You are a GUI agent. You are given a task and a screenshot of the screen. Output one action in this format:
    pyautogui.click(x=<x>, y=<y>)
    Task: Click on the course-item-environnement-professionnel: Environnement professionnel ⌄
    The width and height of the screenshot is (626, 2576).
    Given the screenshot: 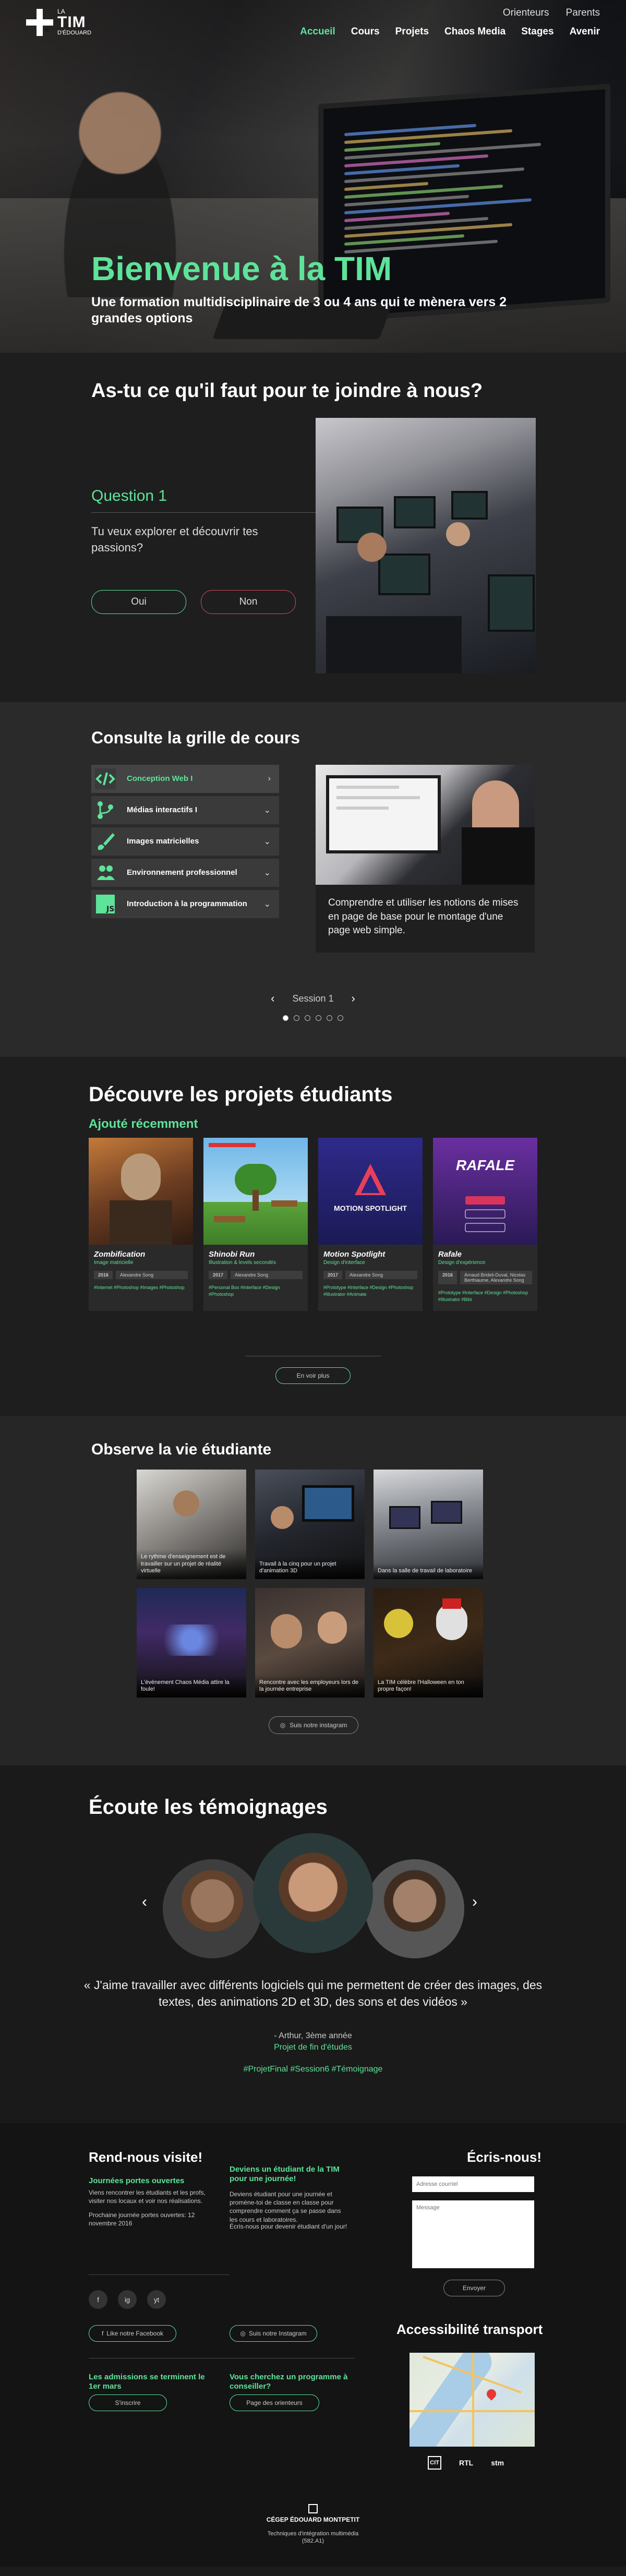 What is the action you would take?
    pyautogui.click(x=185, y=873)
    